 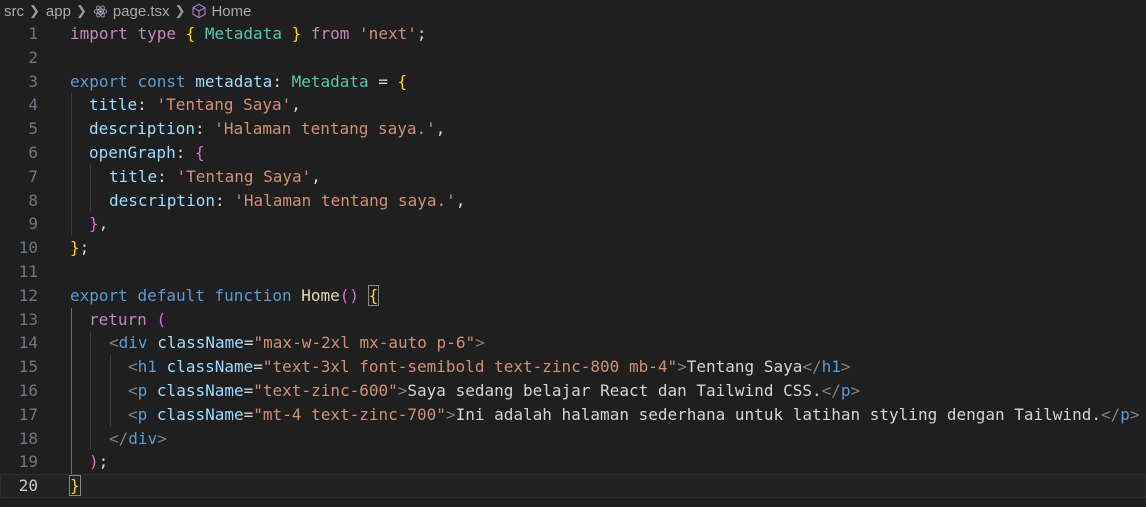 I want to click on code-content: }, so click(x=75, y=486).